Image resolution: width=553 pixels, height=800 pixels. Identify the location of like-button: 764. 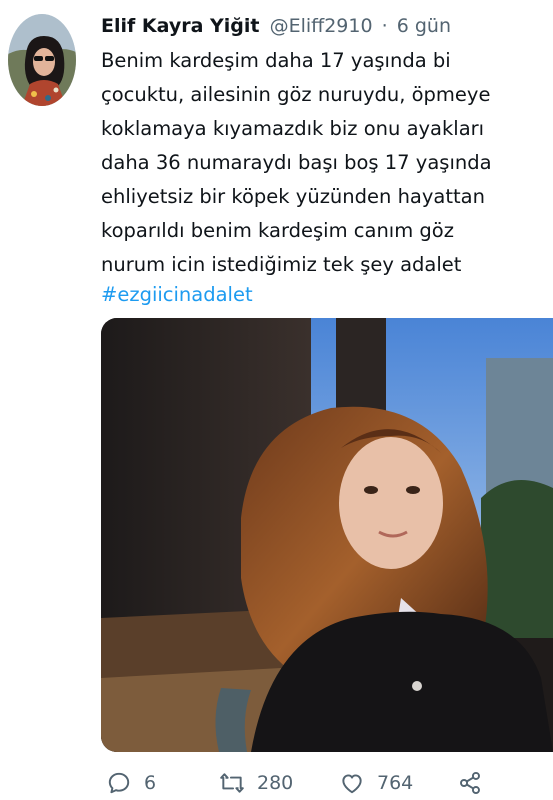
(376, 783).